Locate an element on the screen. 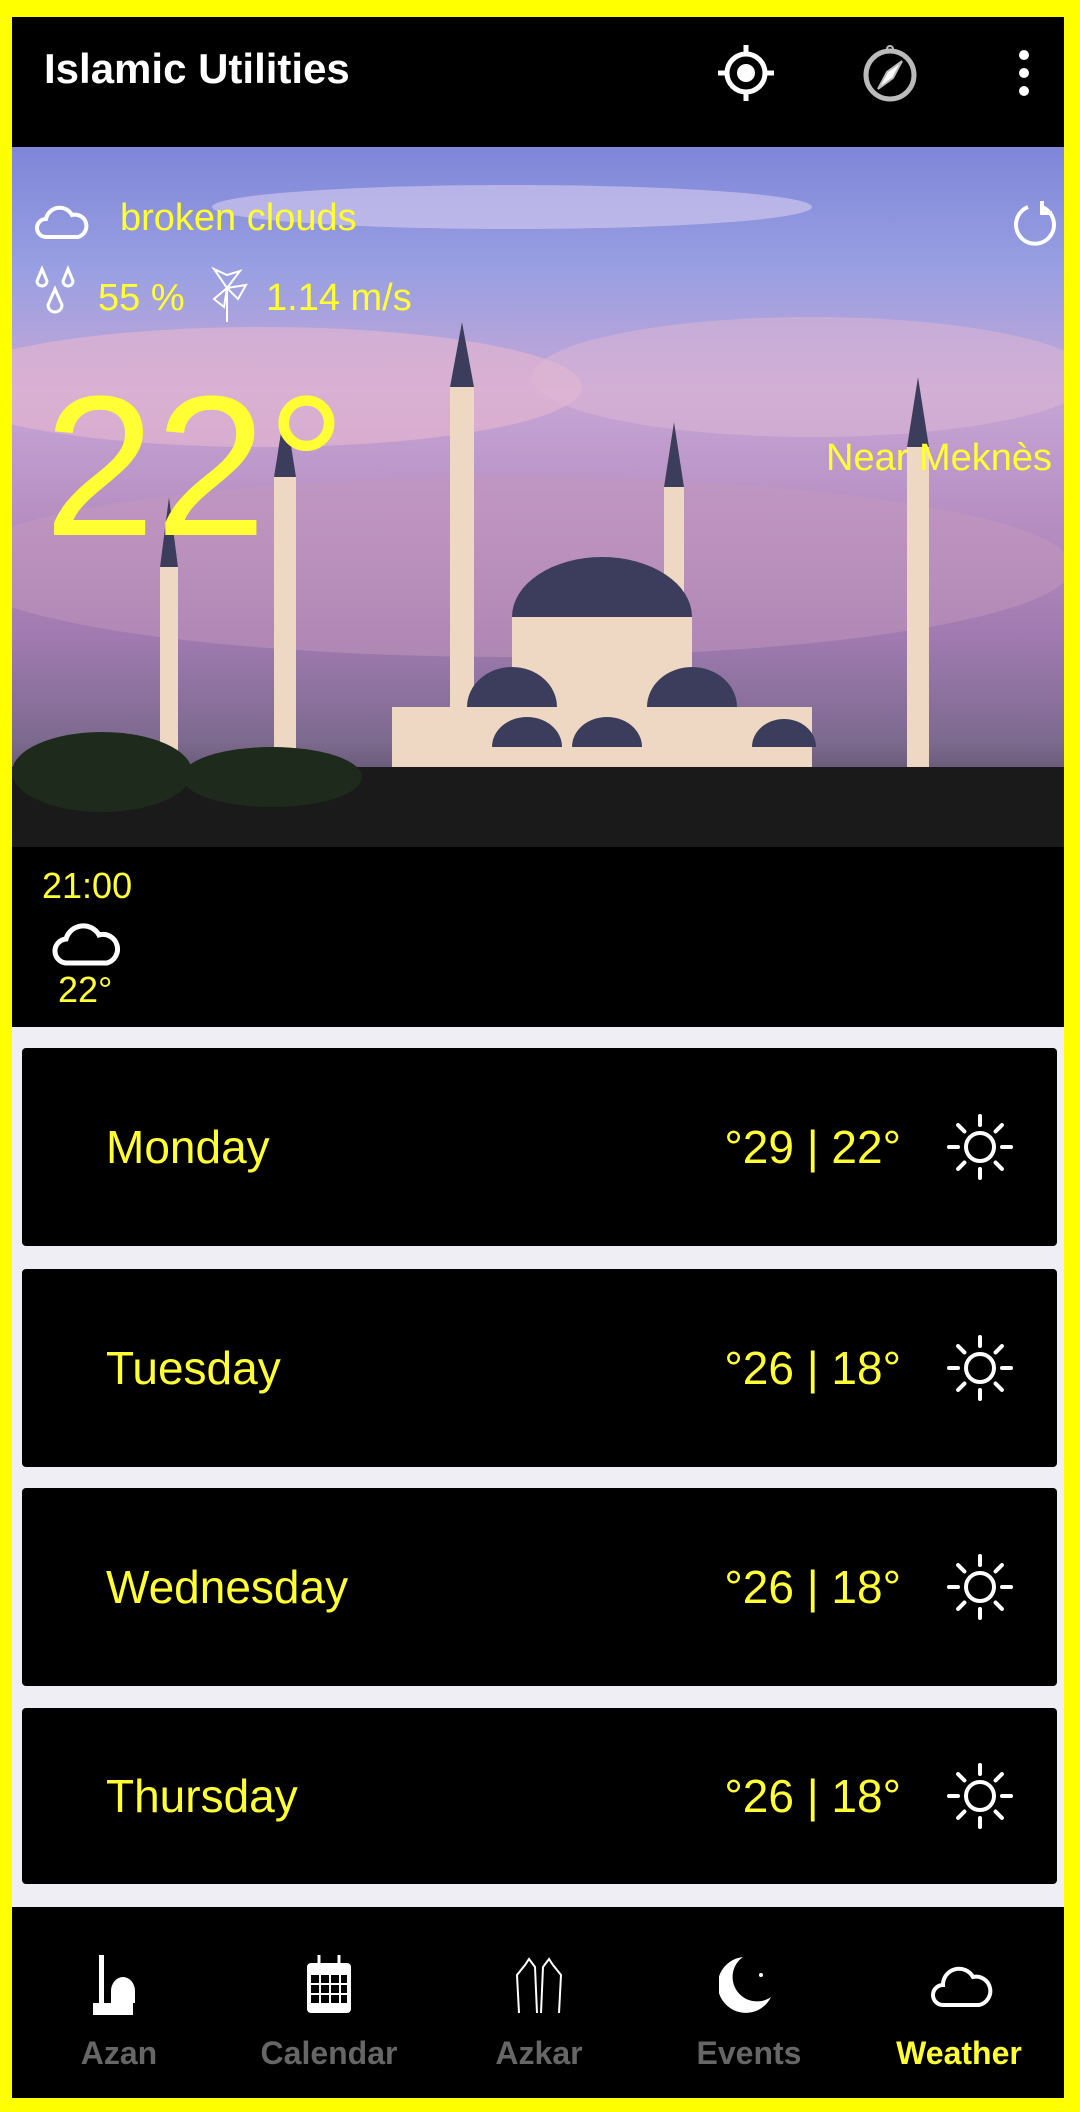 The image size is (1080, 2112). nav-label: Azan is located at coordinates (119, 2053).